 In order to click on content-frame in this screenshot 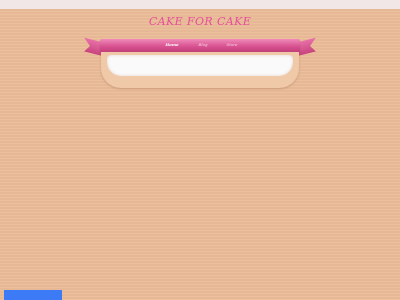, I will do `click(200, 70)`.